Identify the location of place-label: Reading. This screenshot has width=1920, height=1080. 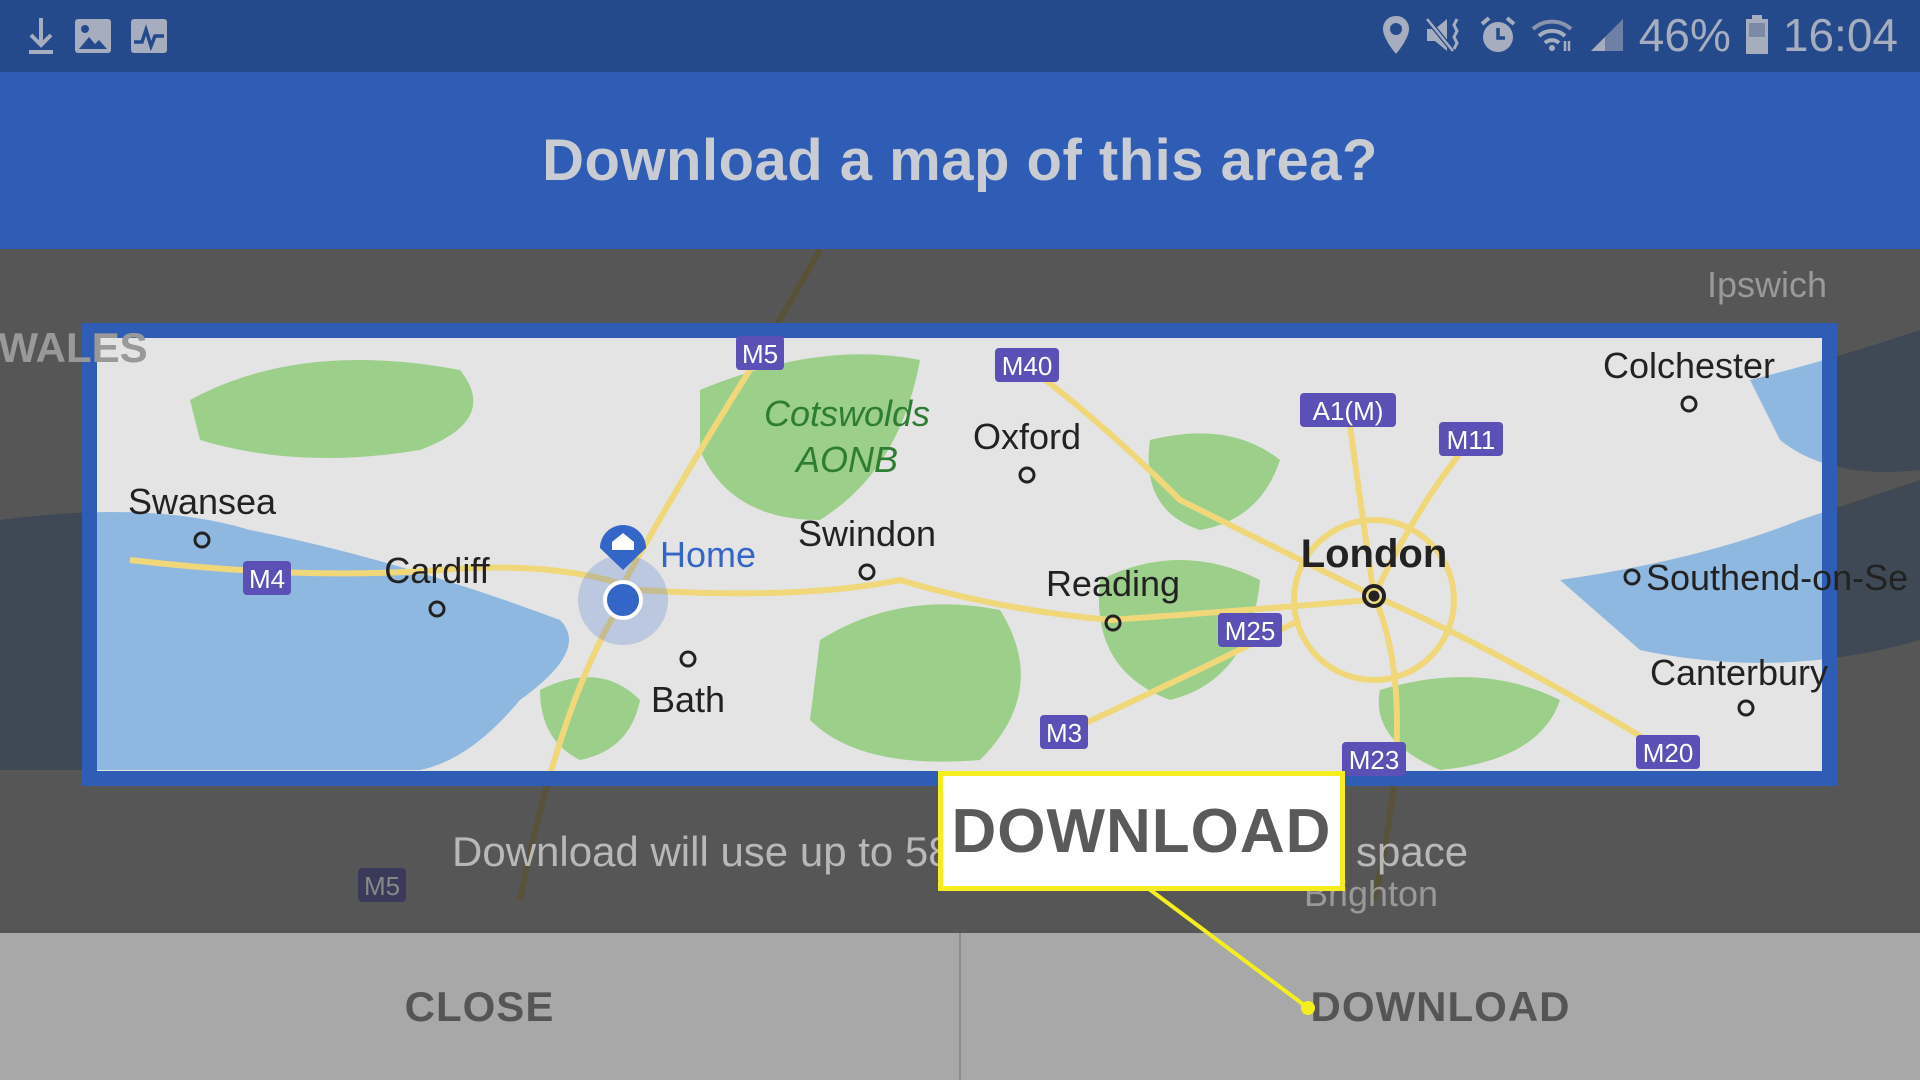
(1113, 583).